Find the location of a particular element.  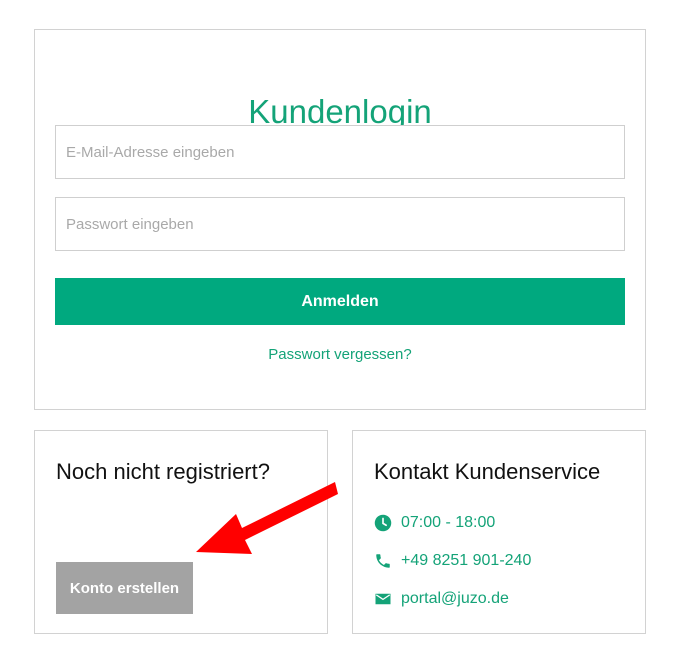

contact-email-text: portal@juzo.de is located at coordinates (455, 598).